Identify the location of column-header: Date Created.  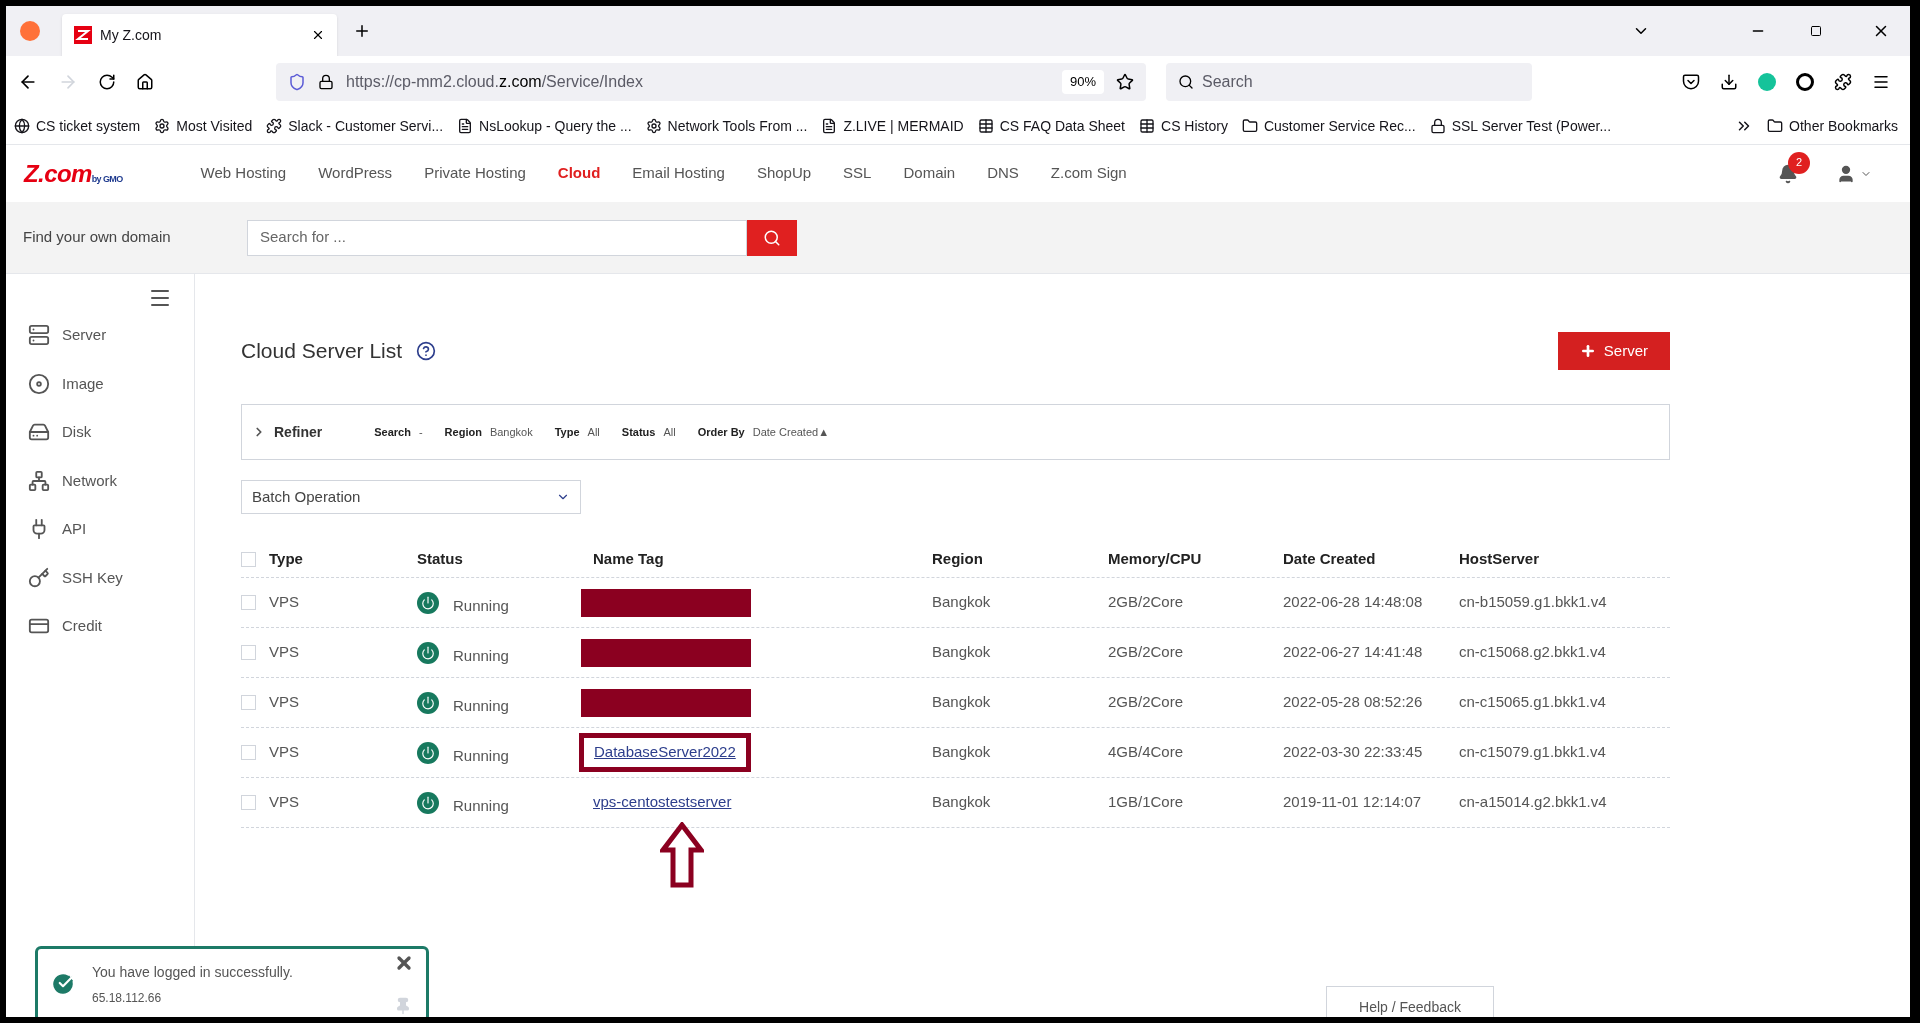
(1330, 559).